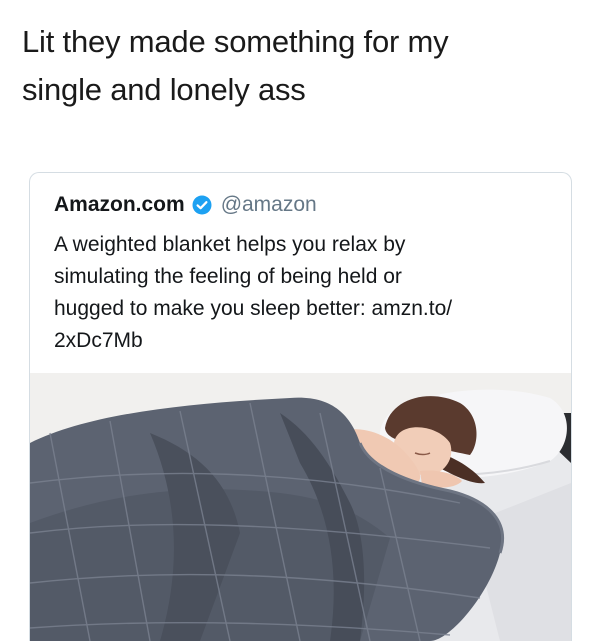 This screenshot has height=641, width=600. I want to click on tweet-text-line-4: 2xDc7Mb, so click(294, 341).